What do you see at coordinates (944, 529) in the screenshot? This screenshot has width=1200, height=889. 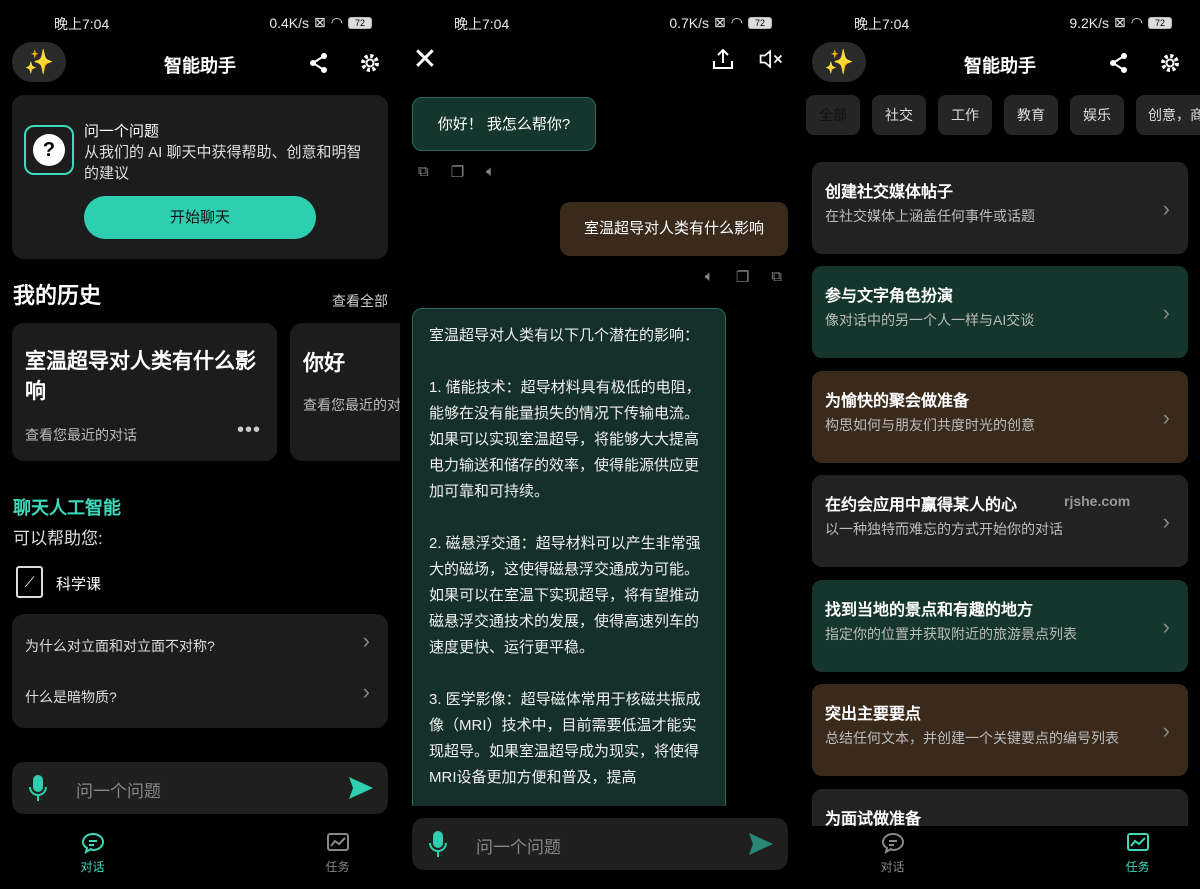 I see `task-desc: 以一种独特而难忘的方式开始你的对话` at bounding box center [944, 529].